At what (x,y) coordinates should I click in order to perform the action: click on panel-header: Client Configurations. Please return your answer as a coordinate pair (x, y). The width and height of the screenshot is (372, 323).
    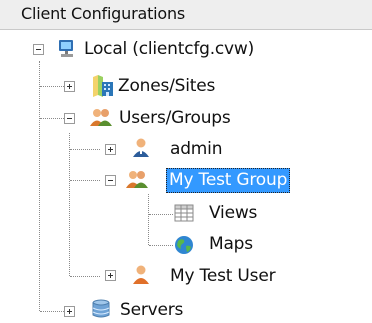
    Looking at the image, I should click on (186, 15).